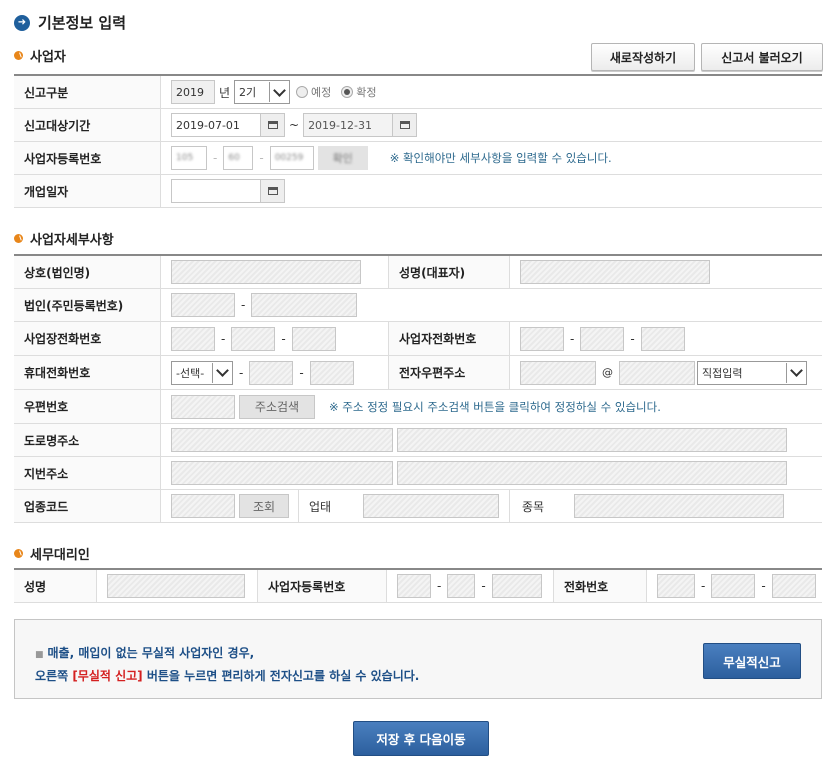 Image resolution: width=836 pixels, height=775 pixels. What do you see at coordinates (87, 92) in the screenshot?
I see `report-type-label: 신고구분` at bounding box center [87, 92].